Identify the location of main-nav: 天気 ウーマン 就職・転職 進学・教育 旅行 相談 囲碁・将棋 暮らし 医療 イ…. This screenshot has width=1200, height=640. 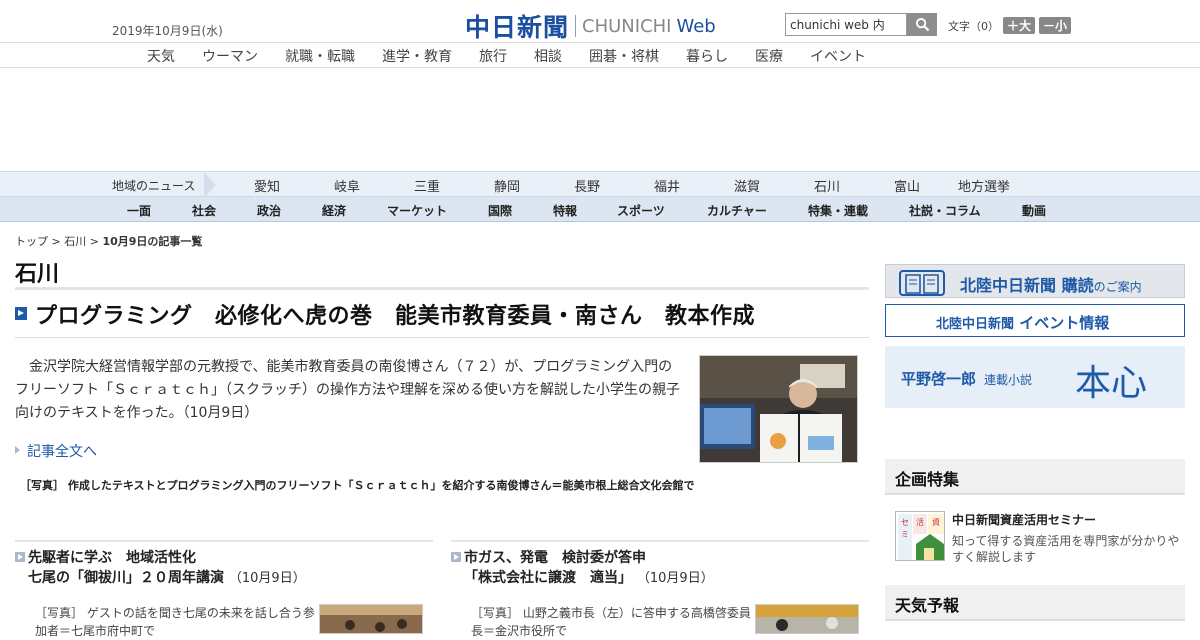
(600, 55).